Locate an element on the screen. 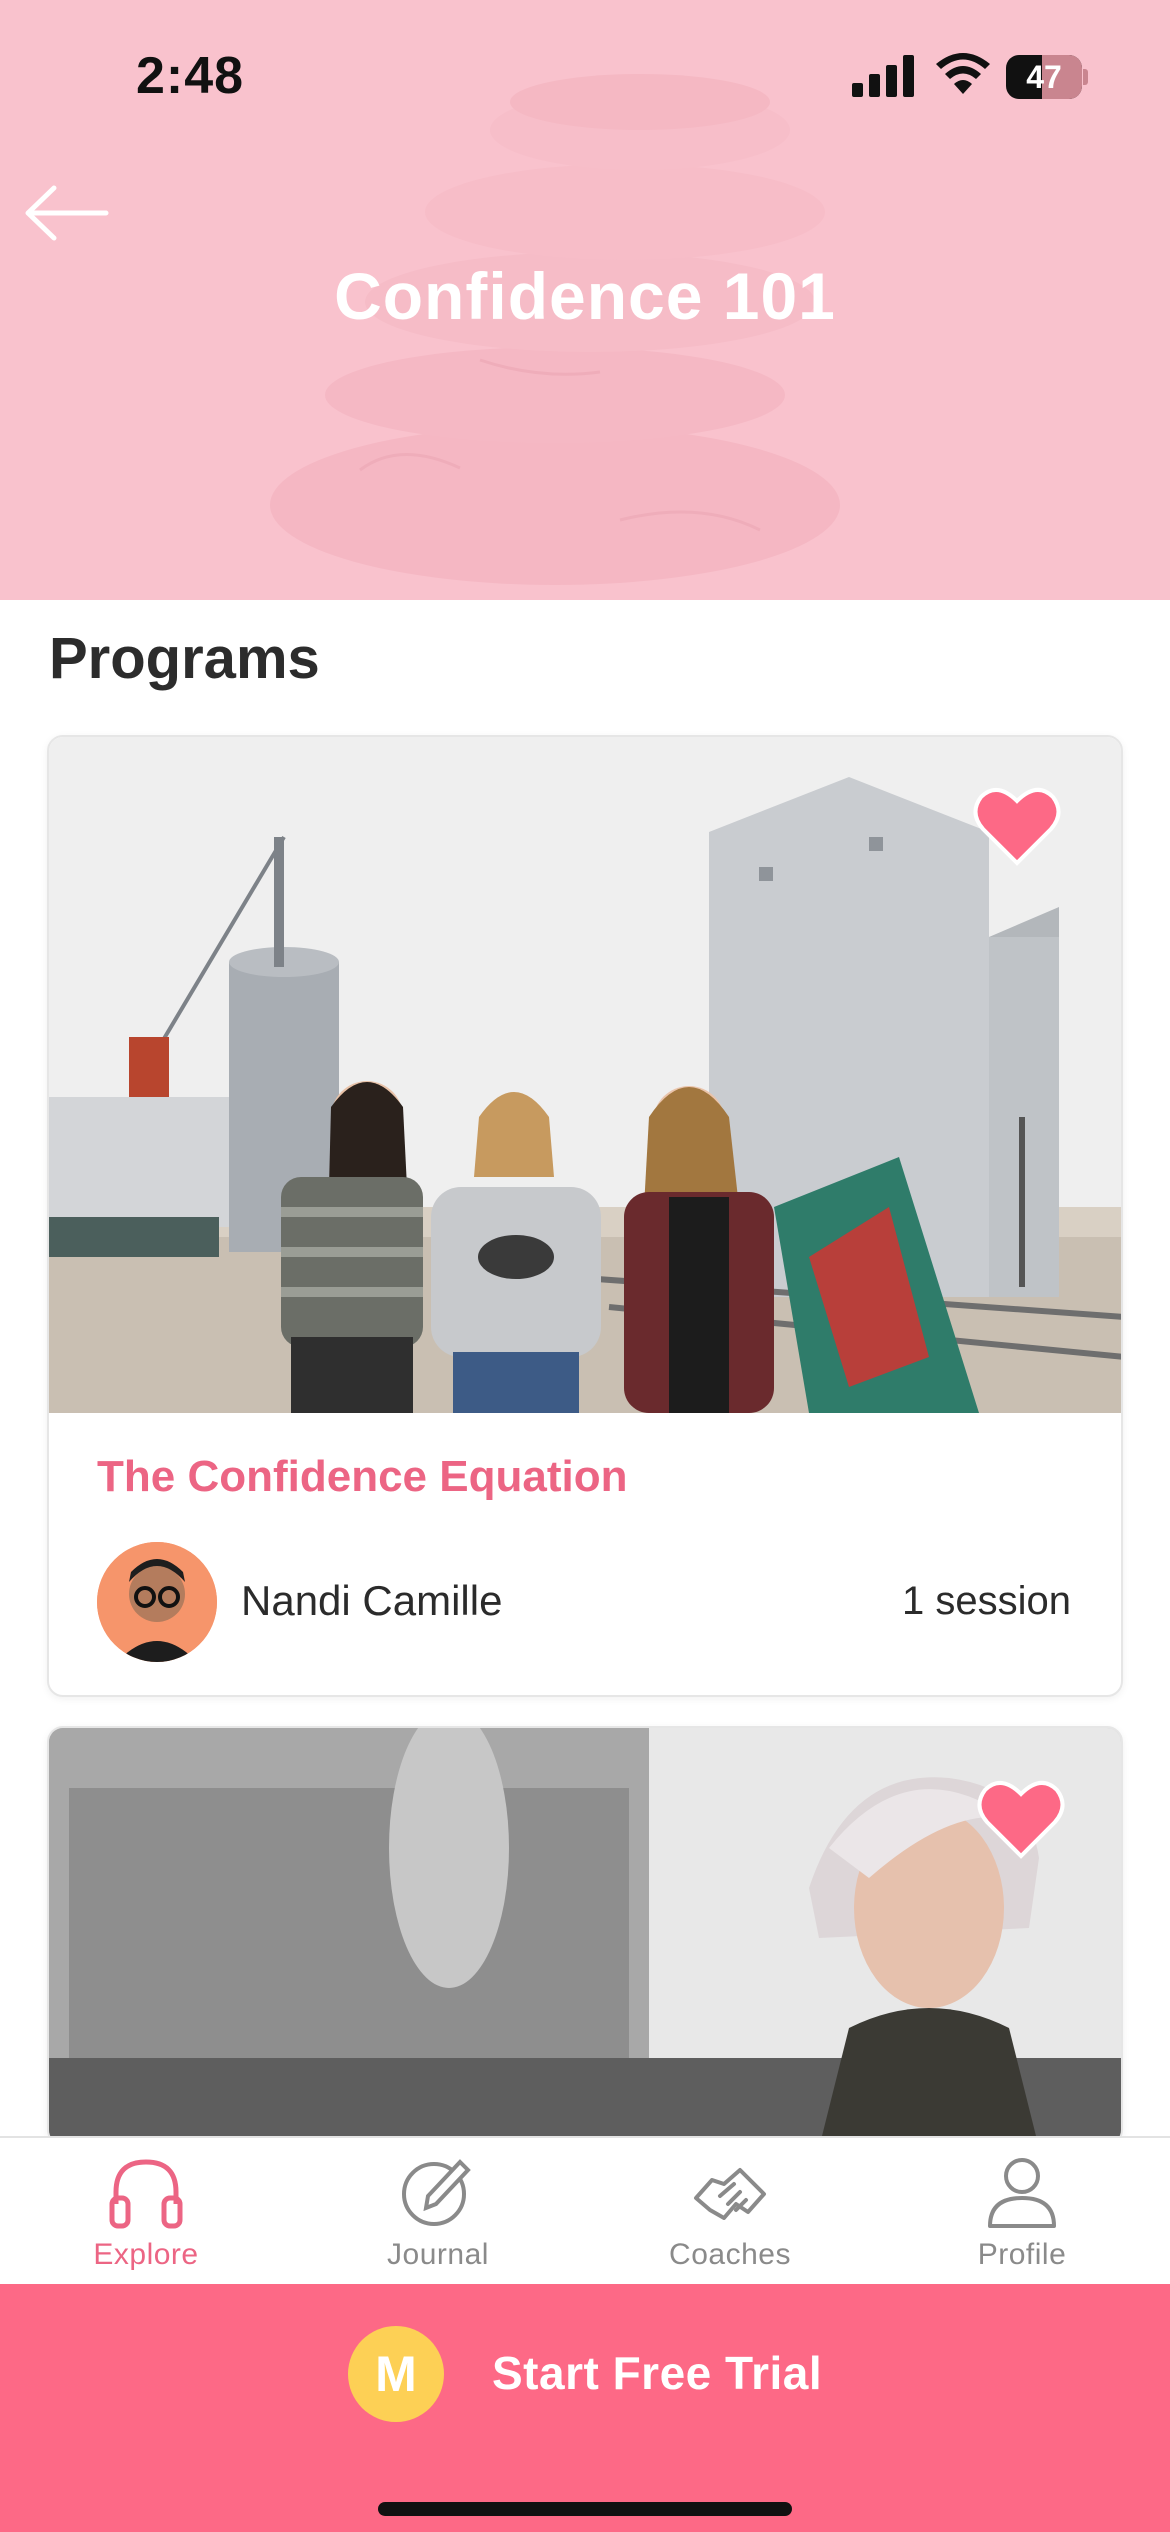 This screenshot has height=2532, width=1170. home-indicator is located at coordinates (585, 2509).